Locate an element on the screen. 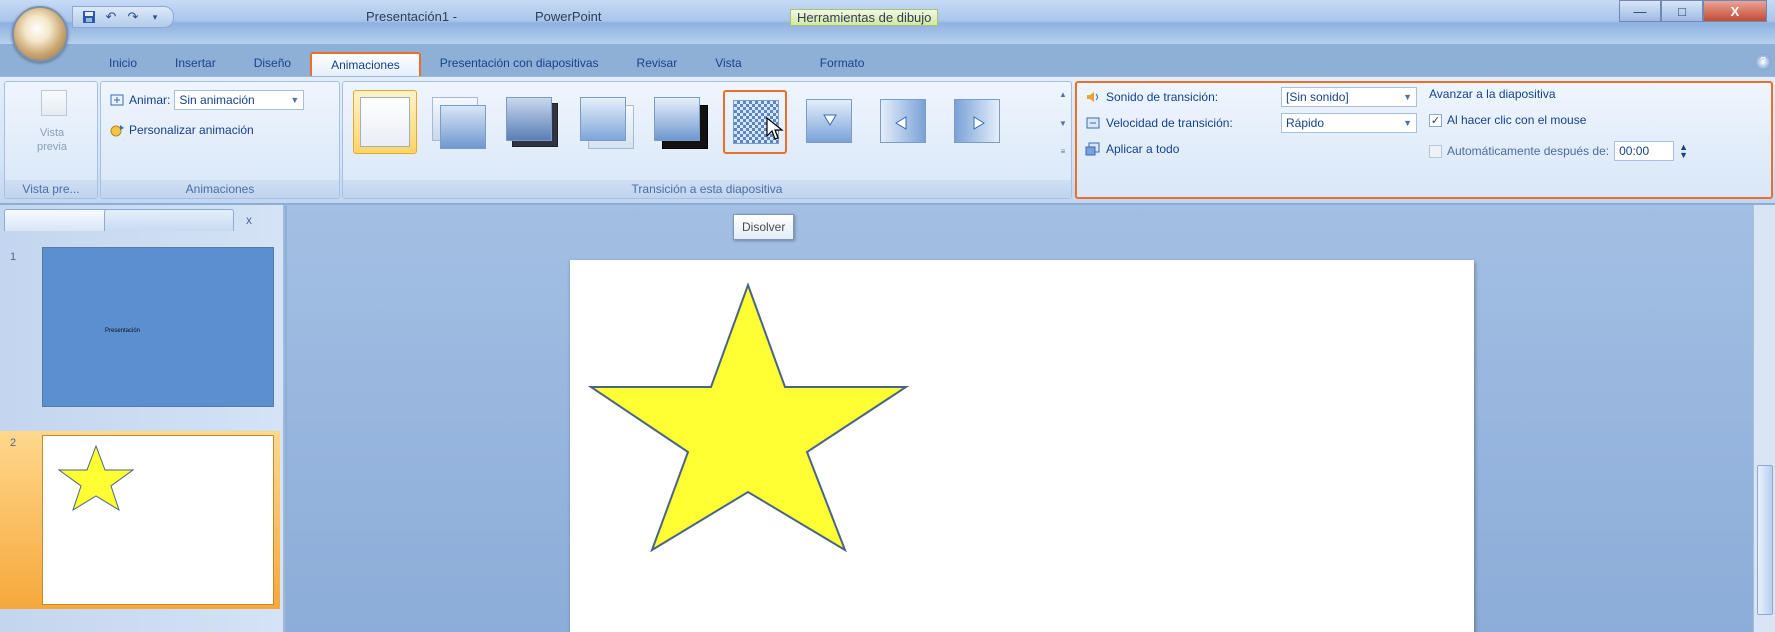  on-click-checkbox: ✓ is located at coordinates (1435, 120).